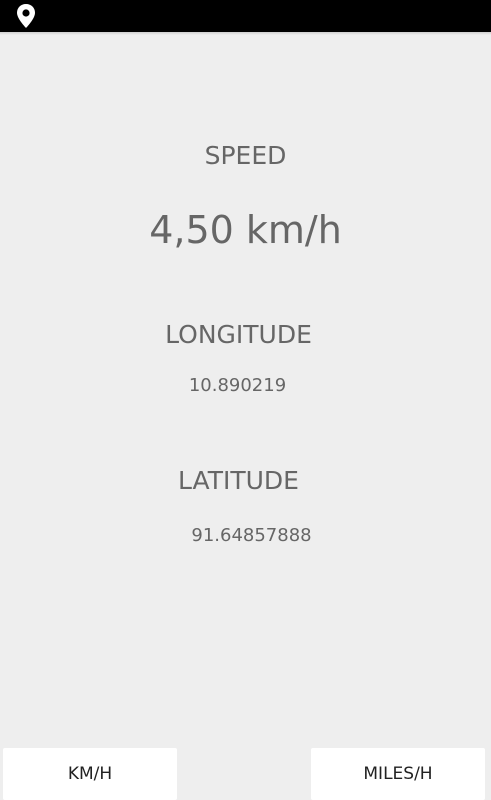 This screenshot has width=491, height=800. What do you see at coordinates (238, 480) in the screenshot?
I see `latitude-label: LATITUDE` at bounding box center [238, 480].